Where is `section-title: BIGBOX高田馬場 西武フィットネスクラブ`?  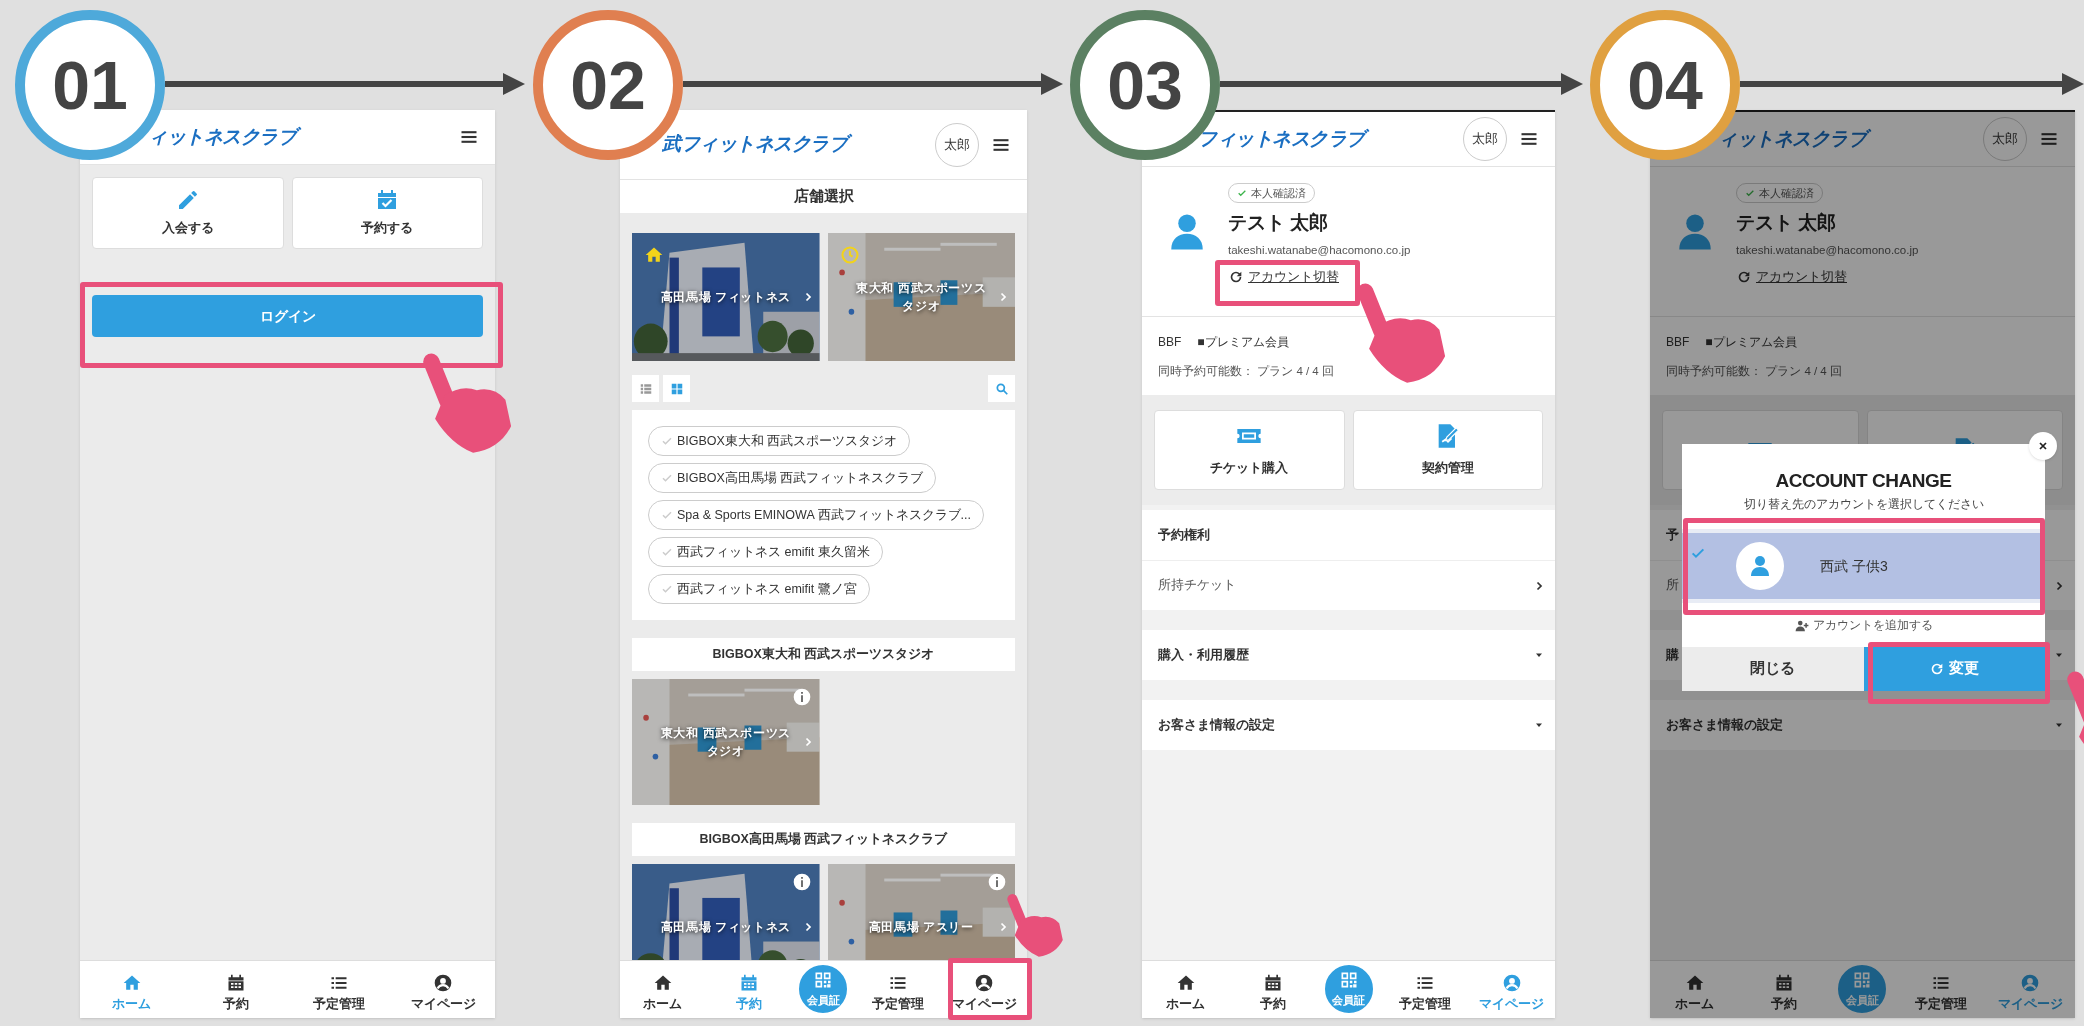 section-title: BIGBOX高田馬場 西武フィットネスクラブ is located at coordinates (823, 839).